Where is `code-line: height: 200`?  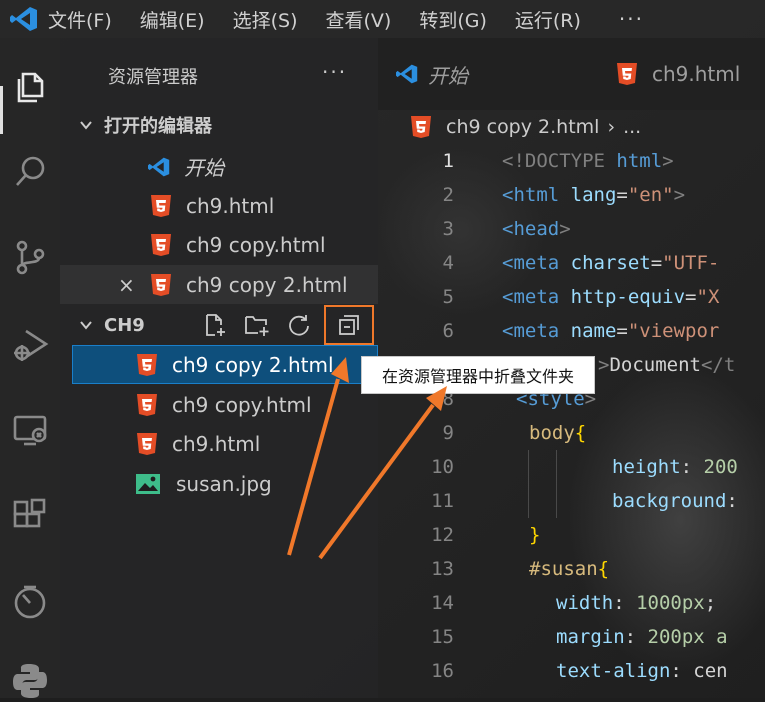 code-line: height: 200 is located at coordinates (675, 467).